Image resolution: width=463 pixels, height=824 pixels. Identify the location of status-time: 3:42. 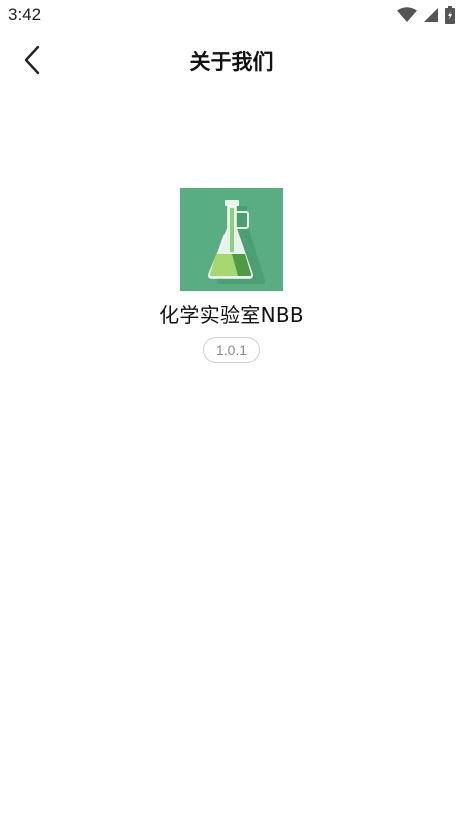
(25, 14).